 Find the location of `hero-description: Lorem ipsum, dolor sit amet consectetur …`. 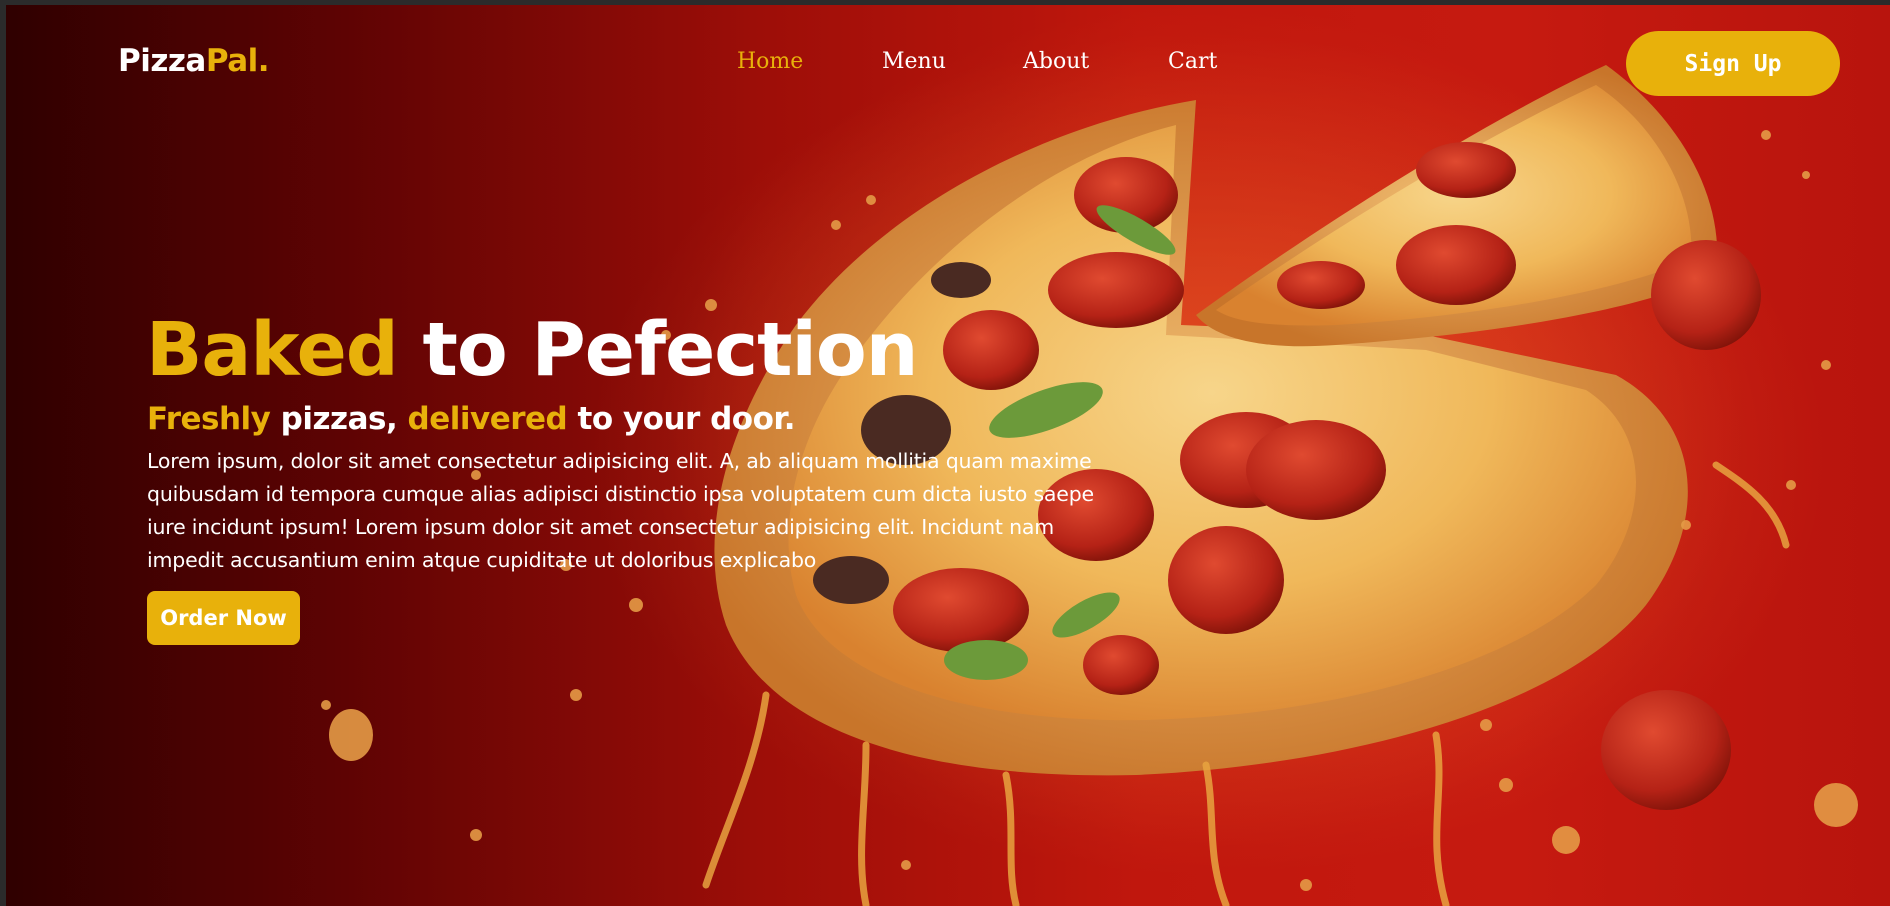

hero-description: Lorem ipsum, dolor sit amet consectetur … is located at coordinates (620, 510).